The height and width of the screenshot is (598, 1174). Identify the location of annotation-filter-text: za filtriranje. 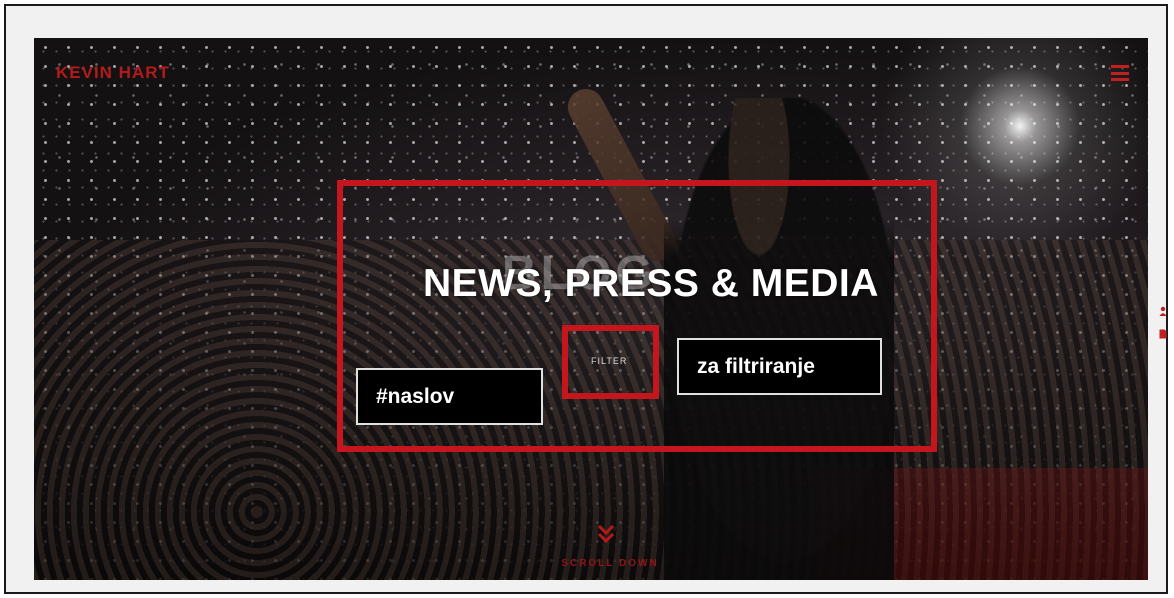
(756, 366).